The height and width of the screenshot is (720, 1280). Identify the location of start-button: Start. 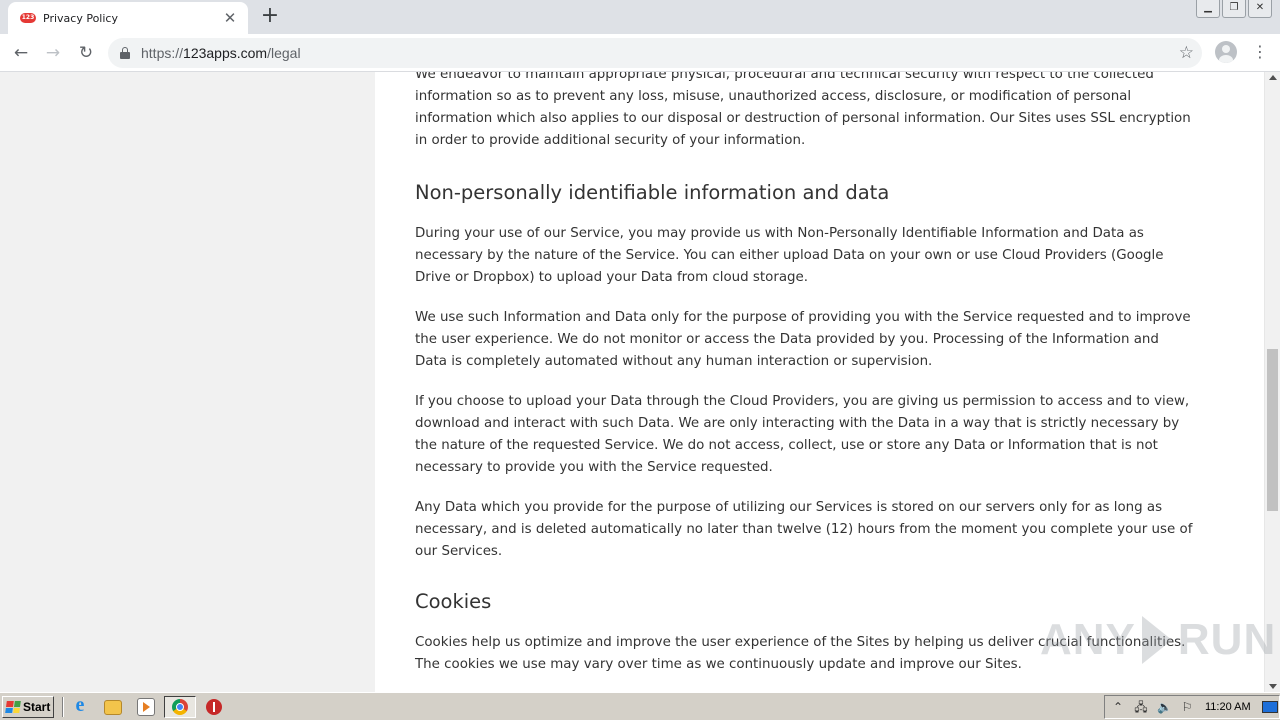
(28, 707).